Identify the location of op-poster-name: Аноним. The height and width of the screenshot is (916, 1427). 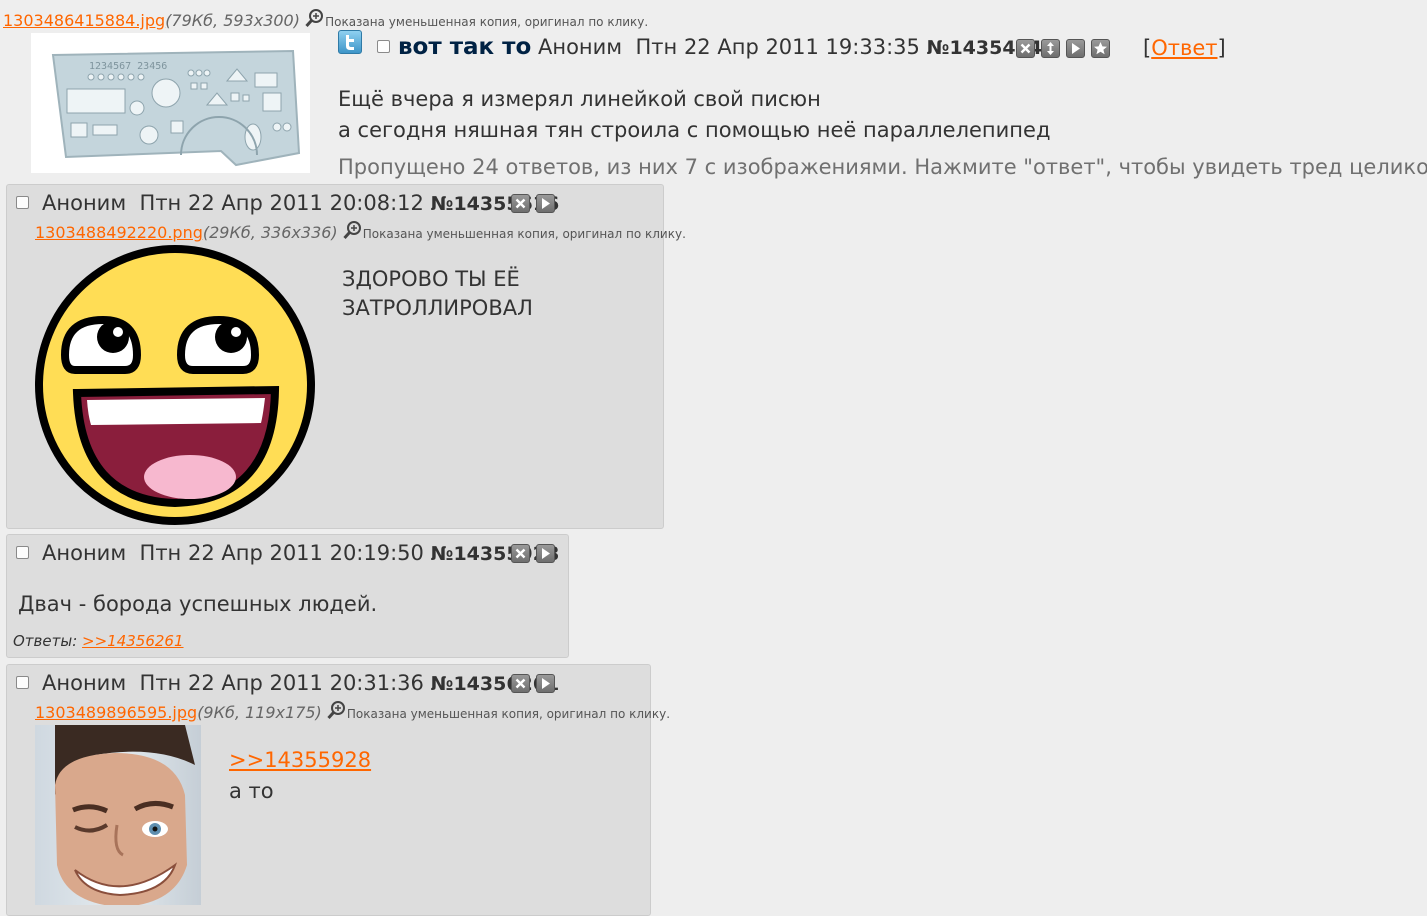
(580, 47).